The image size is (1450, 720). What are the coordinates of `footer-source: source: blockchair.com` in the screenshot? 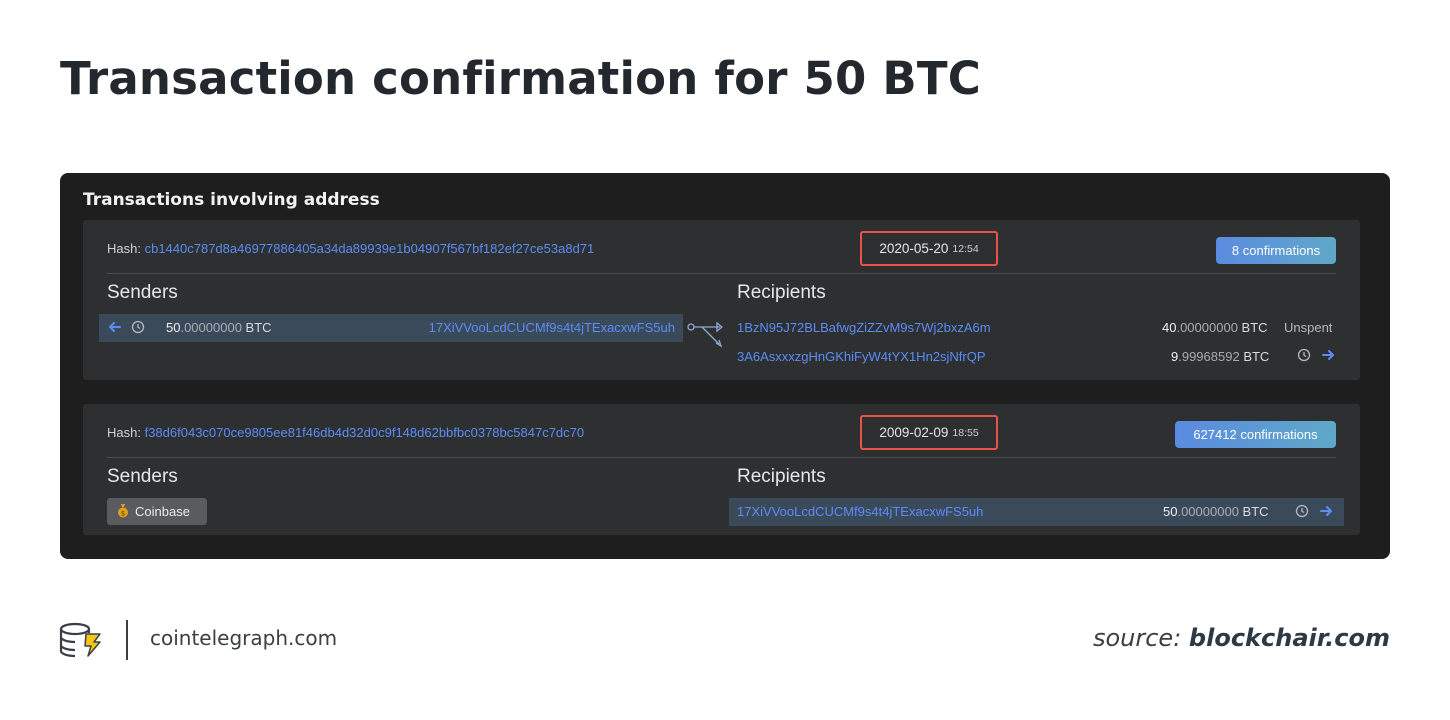 It's located at (1241, 638).